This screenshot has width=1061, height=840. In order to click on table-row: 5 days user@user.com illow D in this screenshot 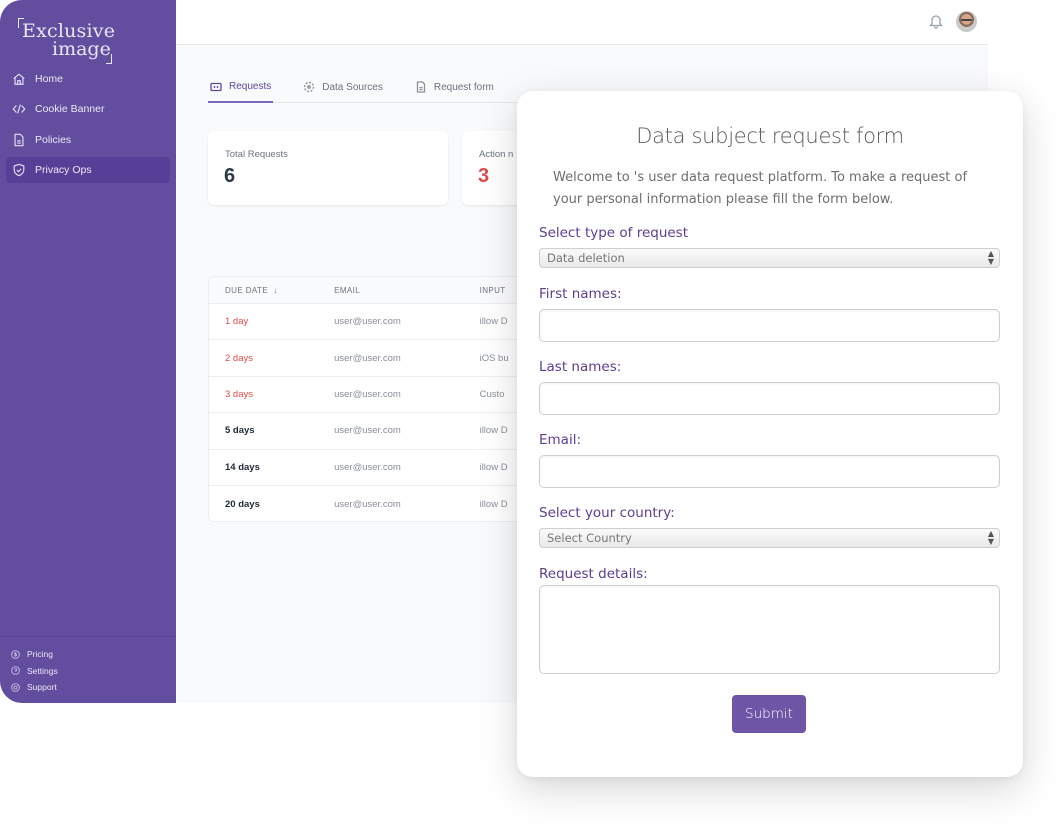, I will do `click(373, 431)`.